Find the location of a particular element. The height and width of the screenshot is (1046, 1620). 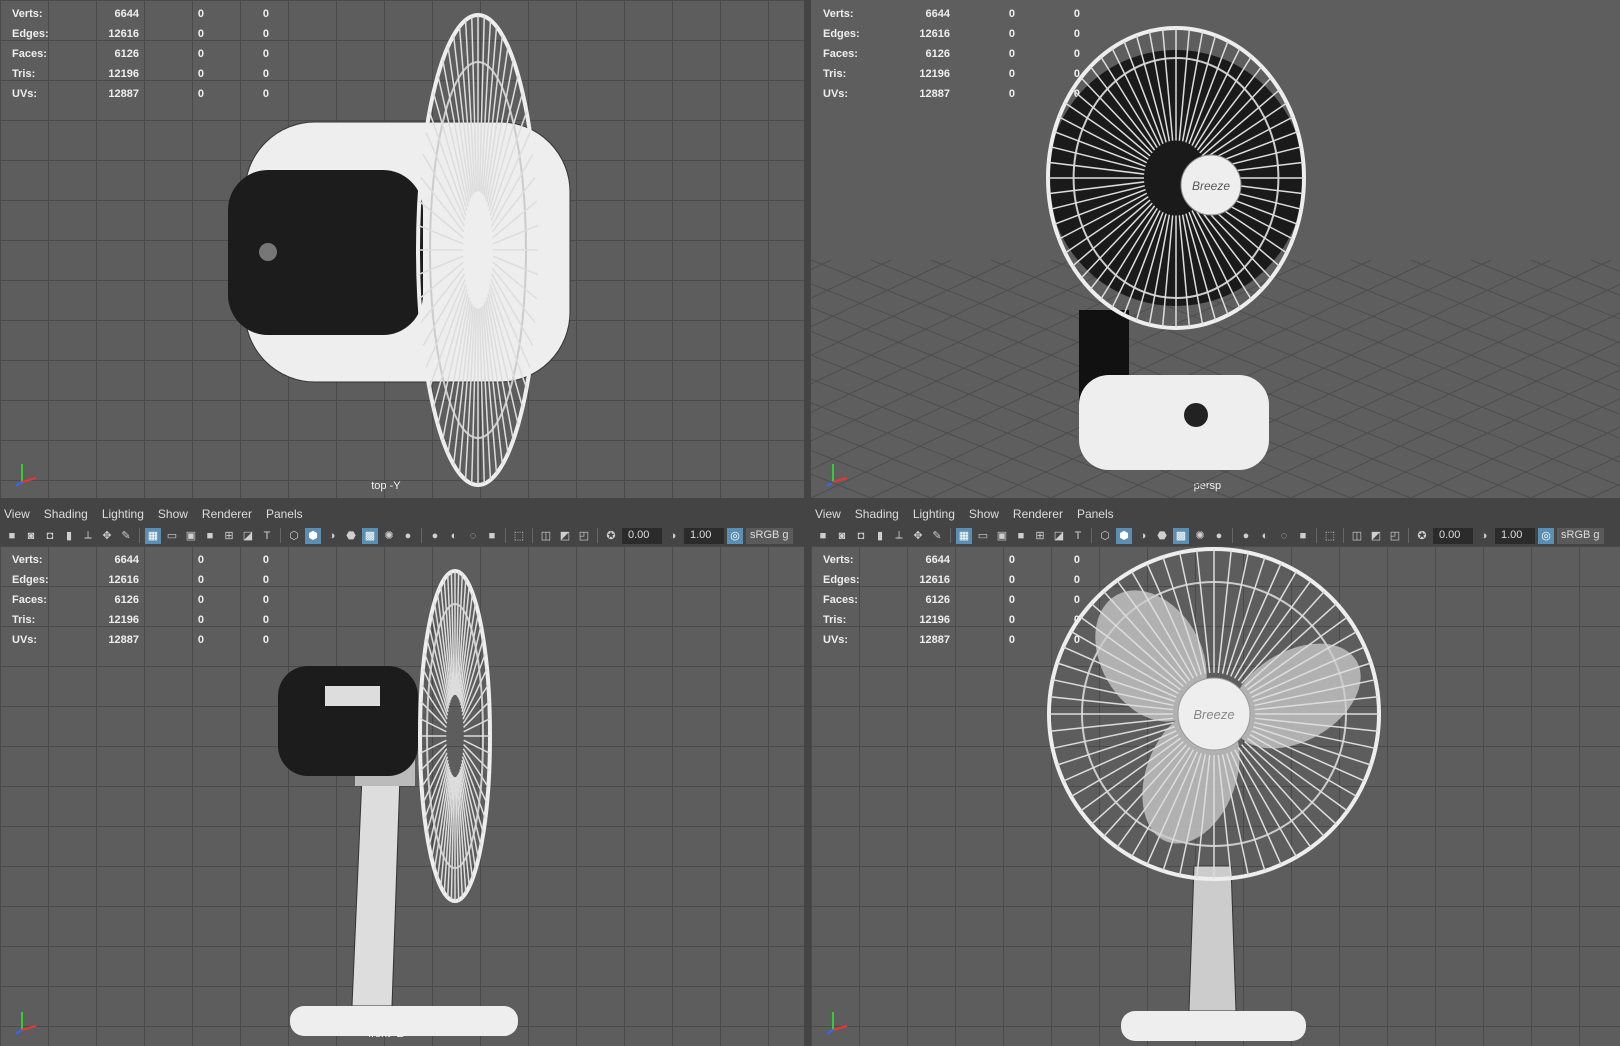

fan-model-top is located at coordinates (399, 250).